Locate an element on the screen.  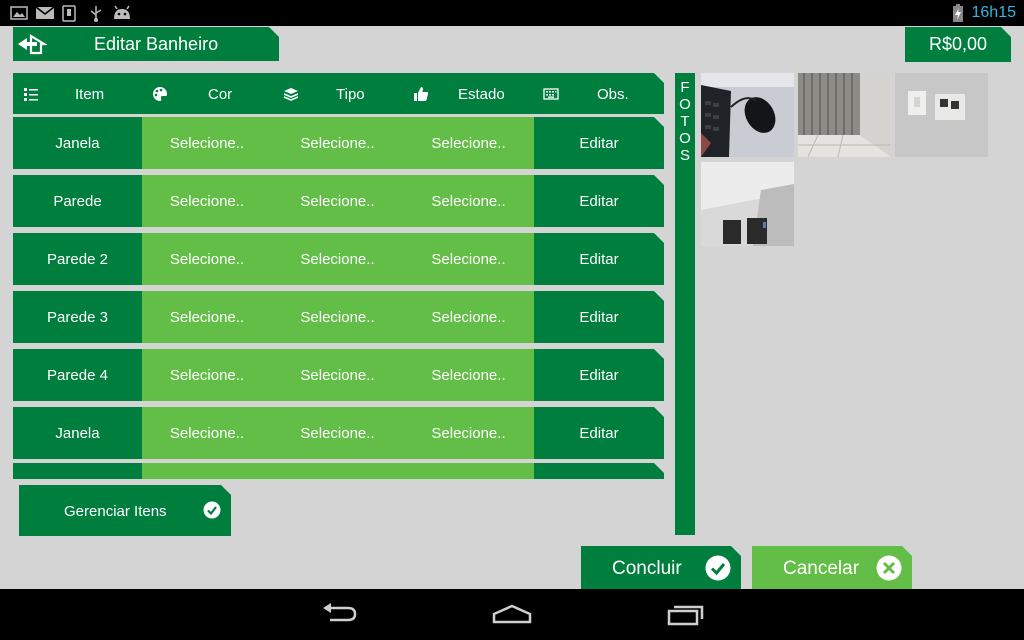
row-item-label: Parede is located at coordinates (77, 201).